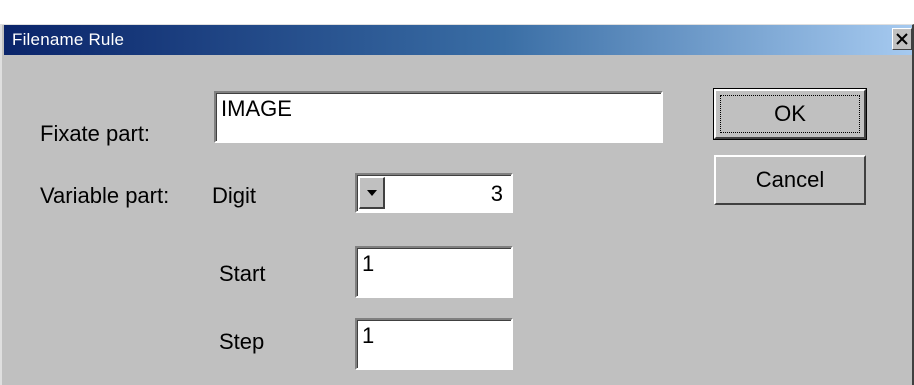 This screenshot has height=385, width=914. I want to click on cancel-button-label: Cancel, so click(790, 179).